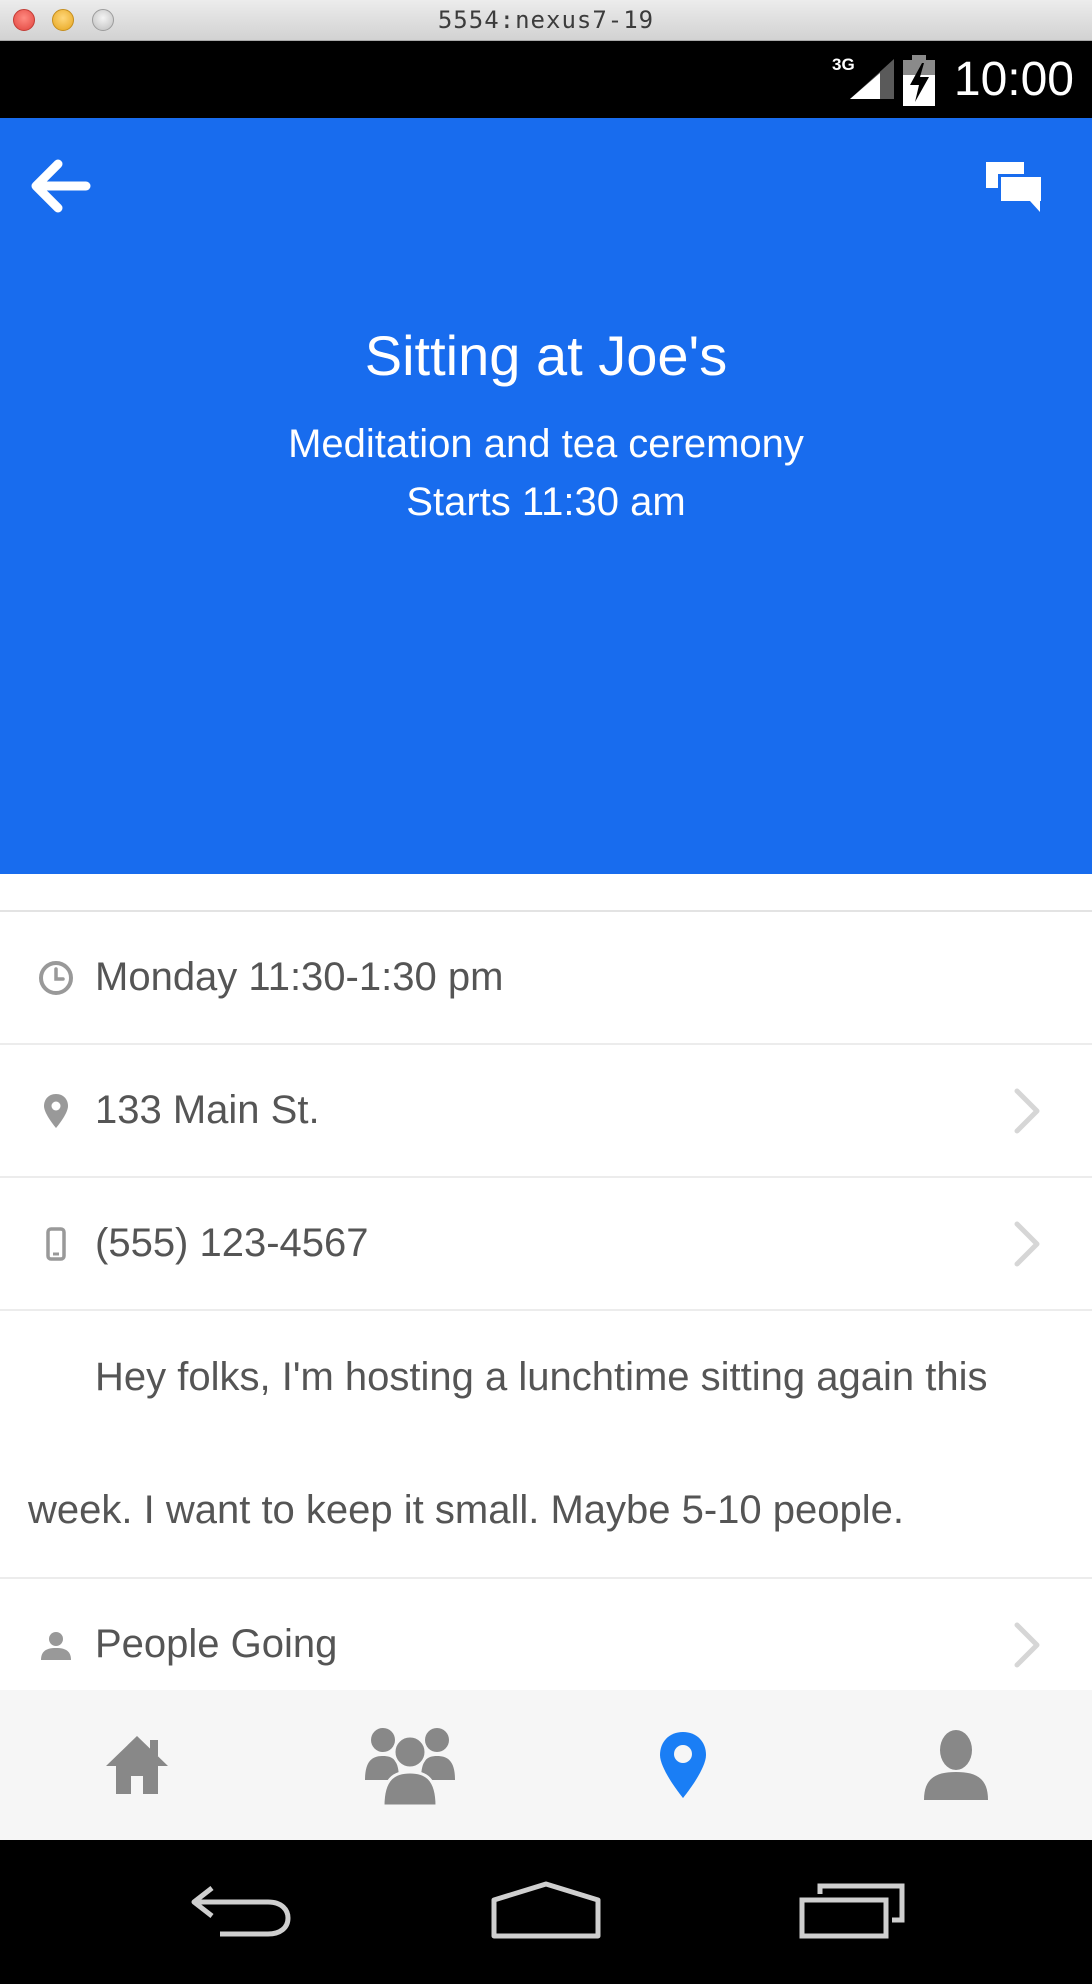 This screenshot has height=1984, width=1092. What do you see at coordinates (546, 1244) in the screenshot?
I see `phone-row: (555) 123-4567` at bounding box center [546, 1244].